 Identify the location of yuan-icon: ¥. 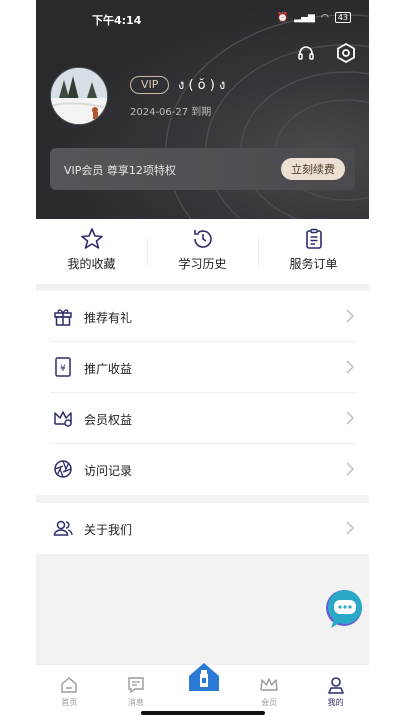
(63, 367).